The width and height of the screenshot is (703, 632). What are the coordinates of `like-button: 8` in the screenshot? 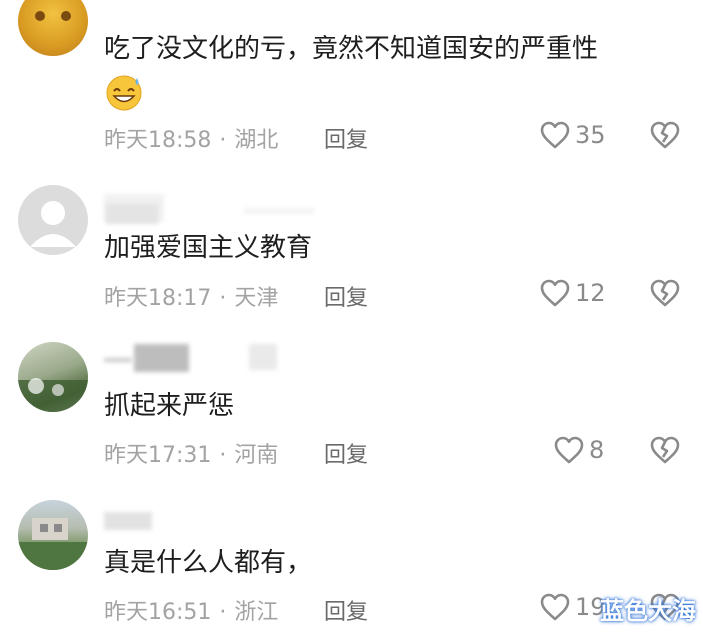 It's located at (578, 450).